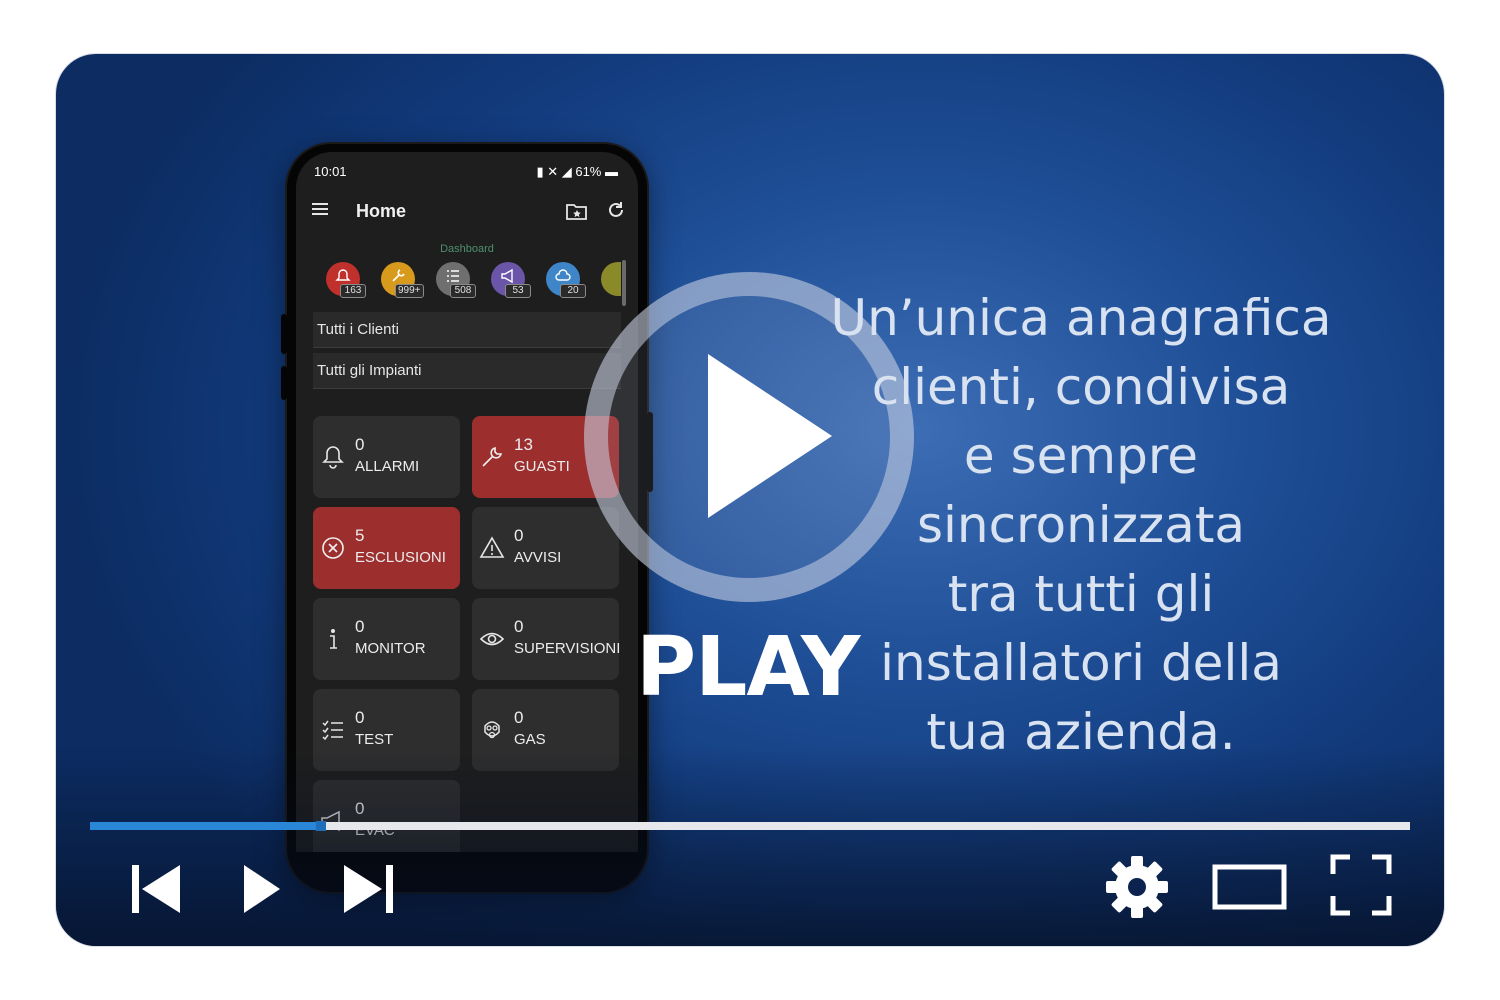 The image size is (1500, 1000). I want to click on settings-gear-icon, so click(1137, 887).